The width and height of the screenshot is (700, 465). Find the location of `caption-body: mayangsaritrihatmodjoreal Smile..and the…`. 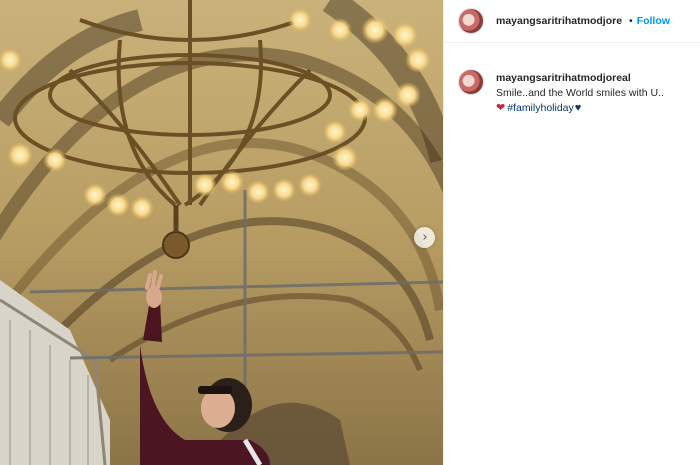

caption-body: mayangsaritrihatmodjoreal Smile..and the… is located at coordinates (591, 91).